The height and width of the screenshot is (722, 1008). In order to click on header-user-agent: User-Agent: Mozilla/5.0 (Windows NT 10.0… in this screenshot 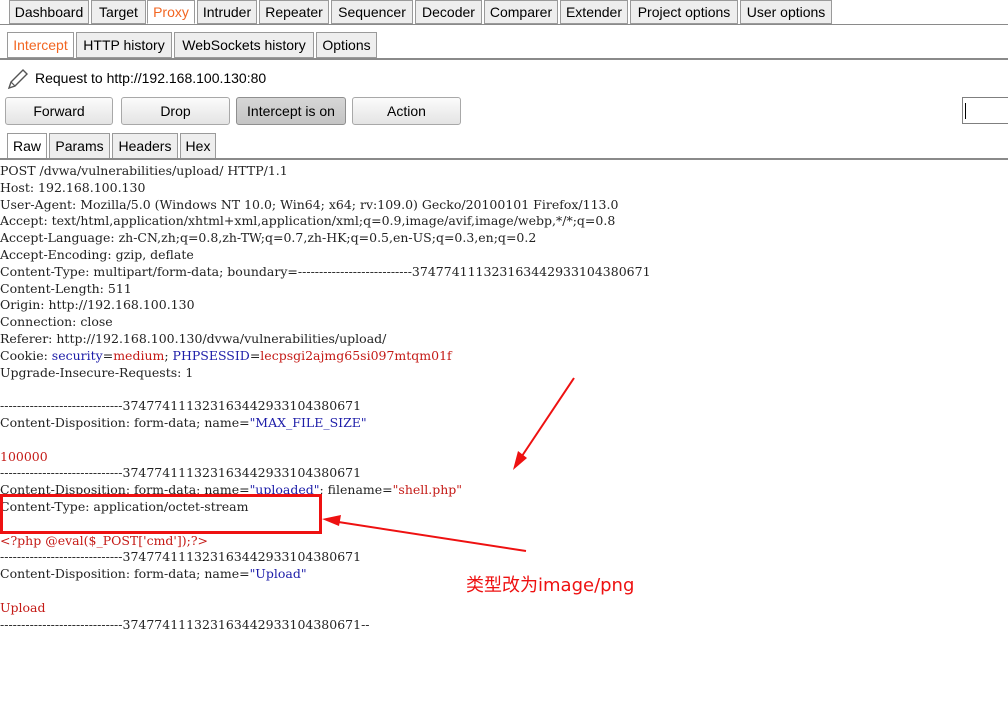, I will do `click(309, 204)`.